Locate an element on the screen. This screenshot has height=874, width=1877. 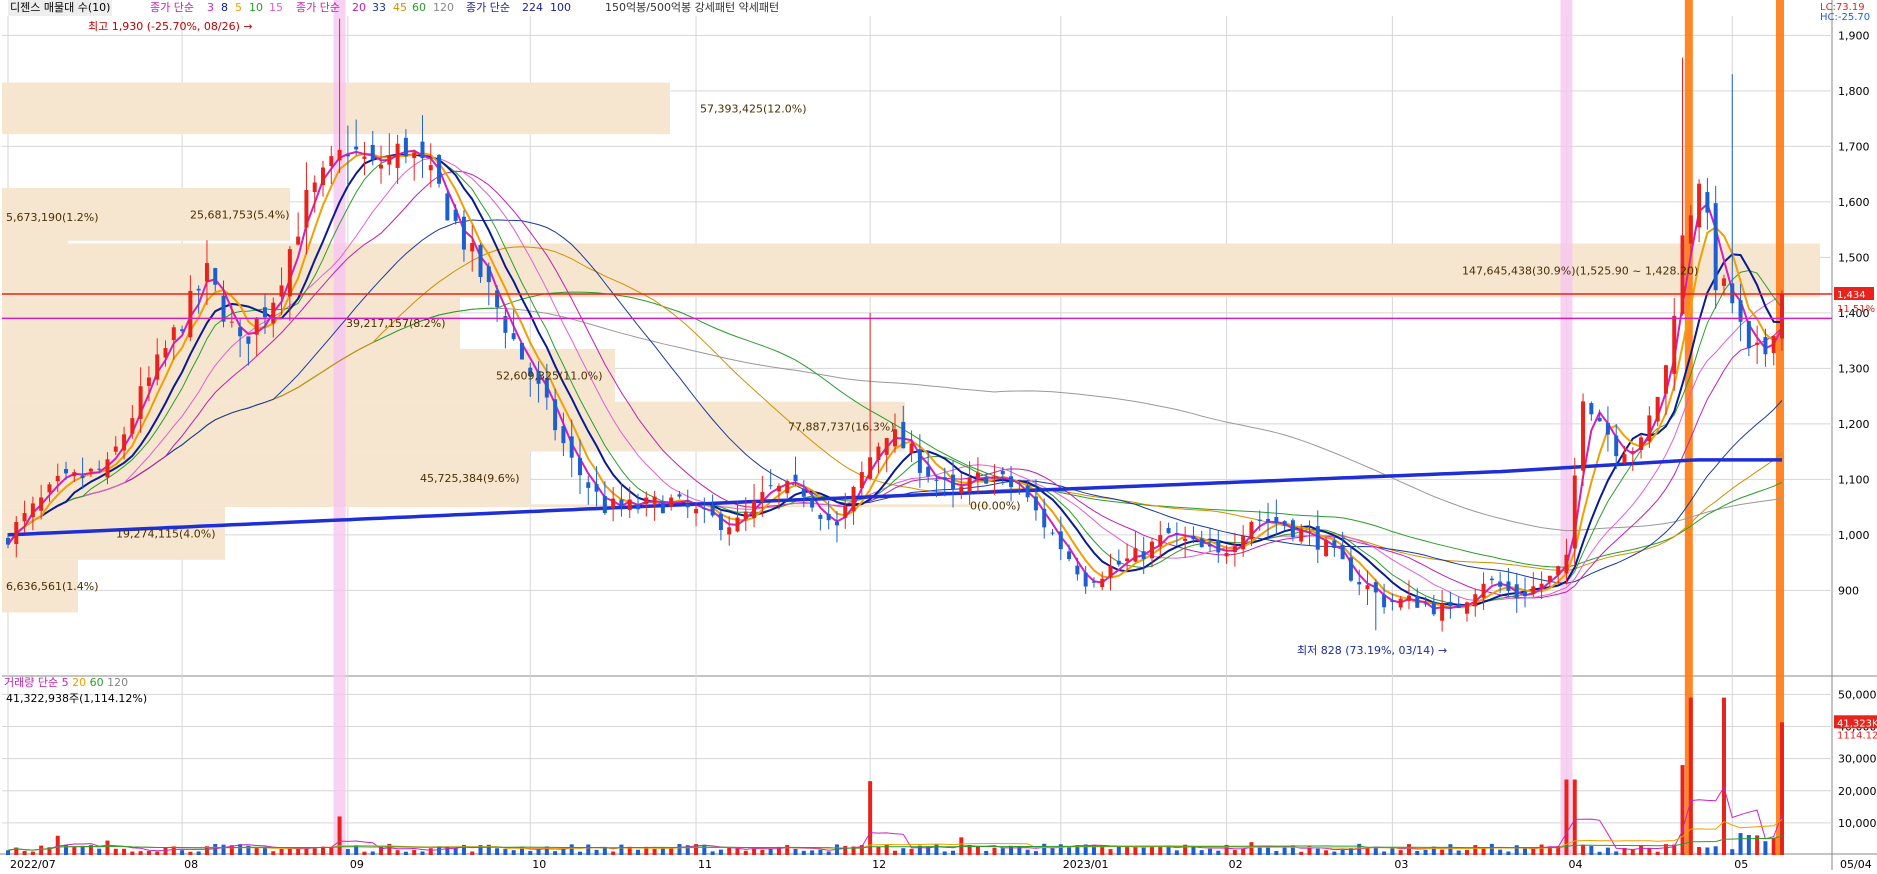
y-tick-label: 900 is located at coordinates (1848, 590).